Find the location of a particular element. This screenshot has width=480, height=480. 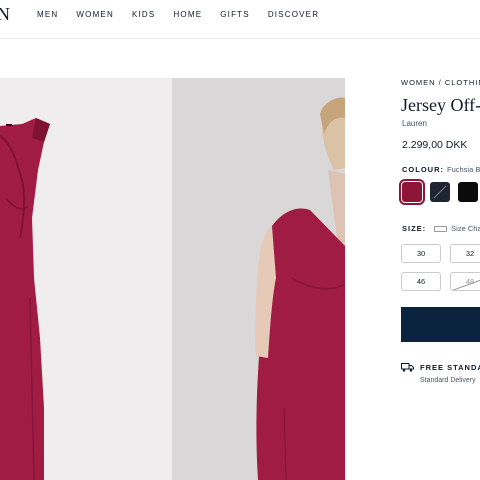

shipping-subtitle: Standard Delivery is located at coordinates (448, 380).